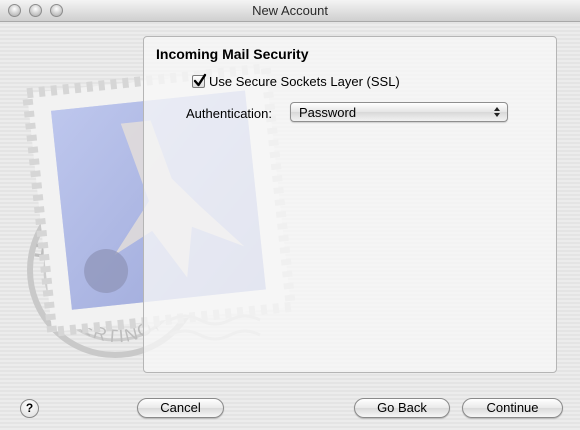  Describe the element at coordinates (29, 408) in the screenshot. I see `help-button: ?` at that location.